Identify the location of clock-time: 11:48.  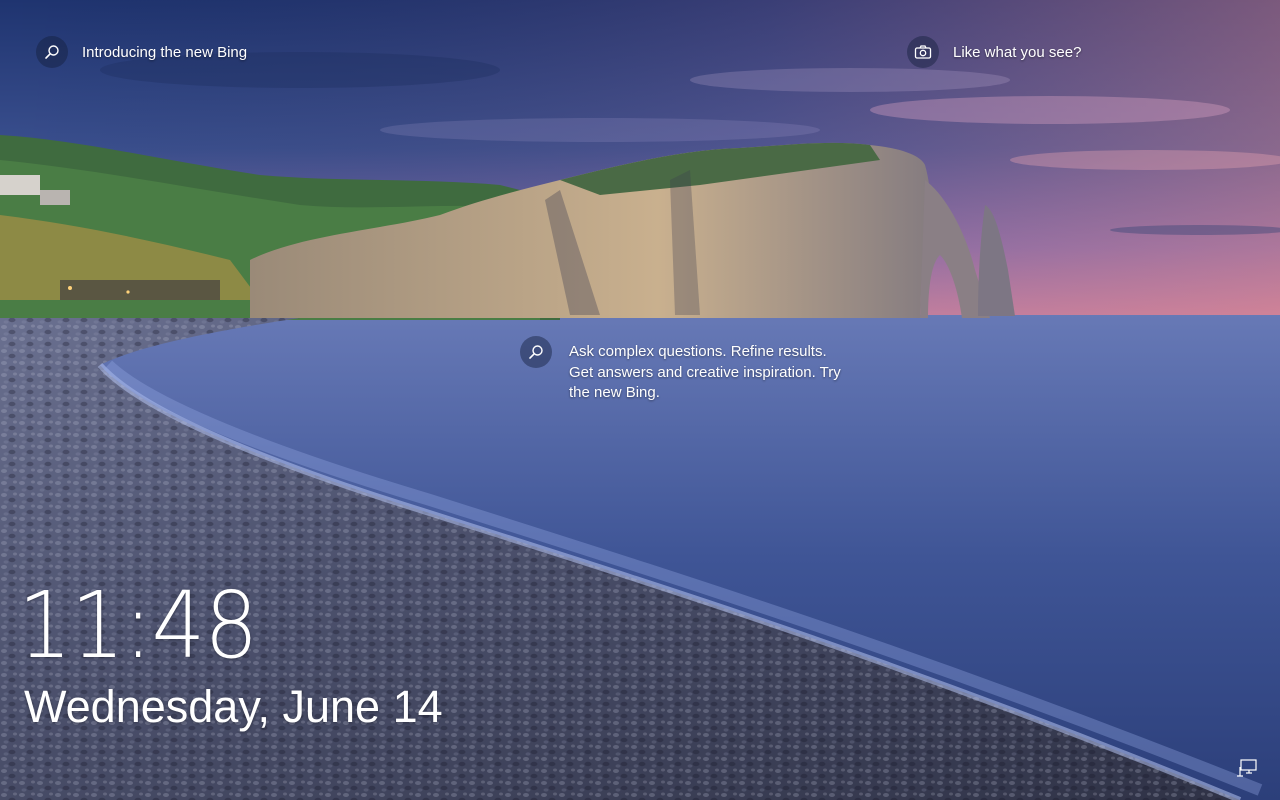
(138, 625).